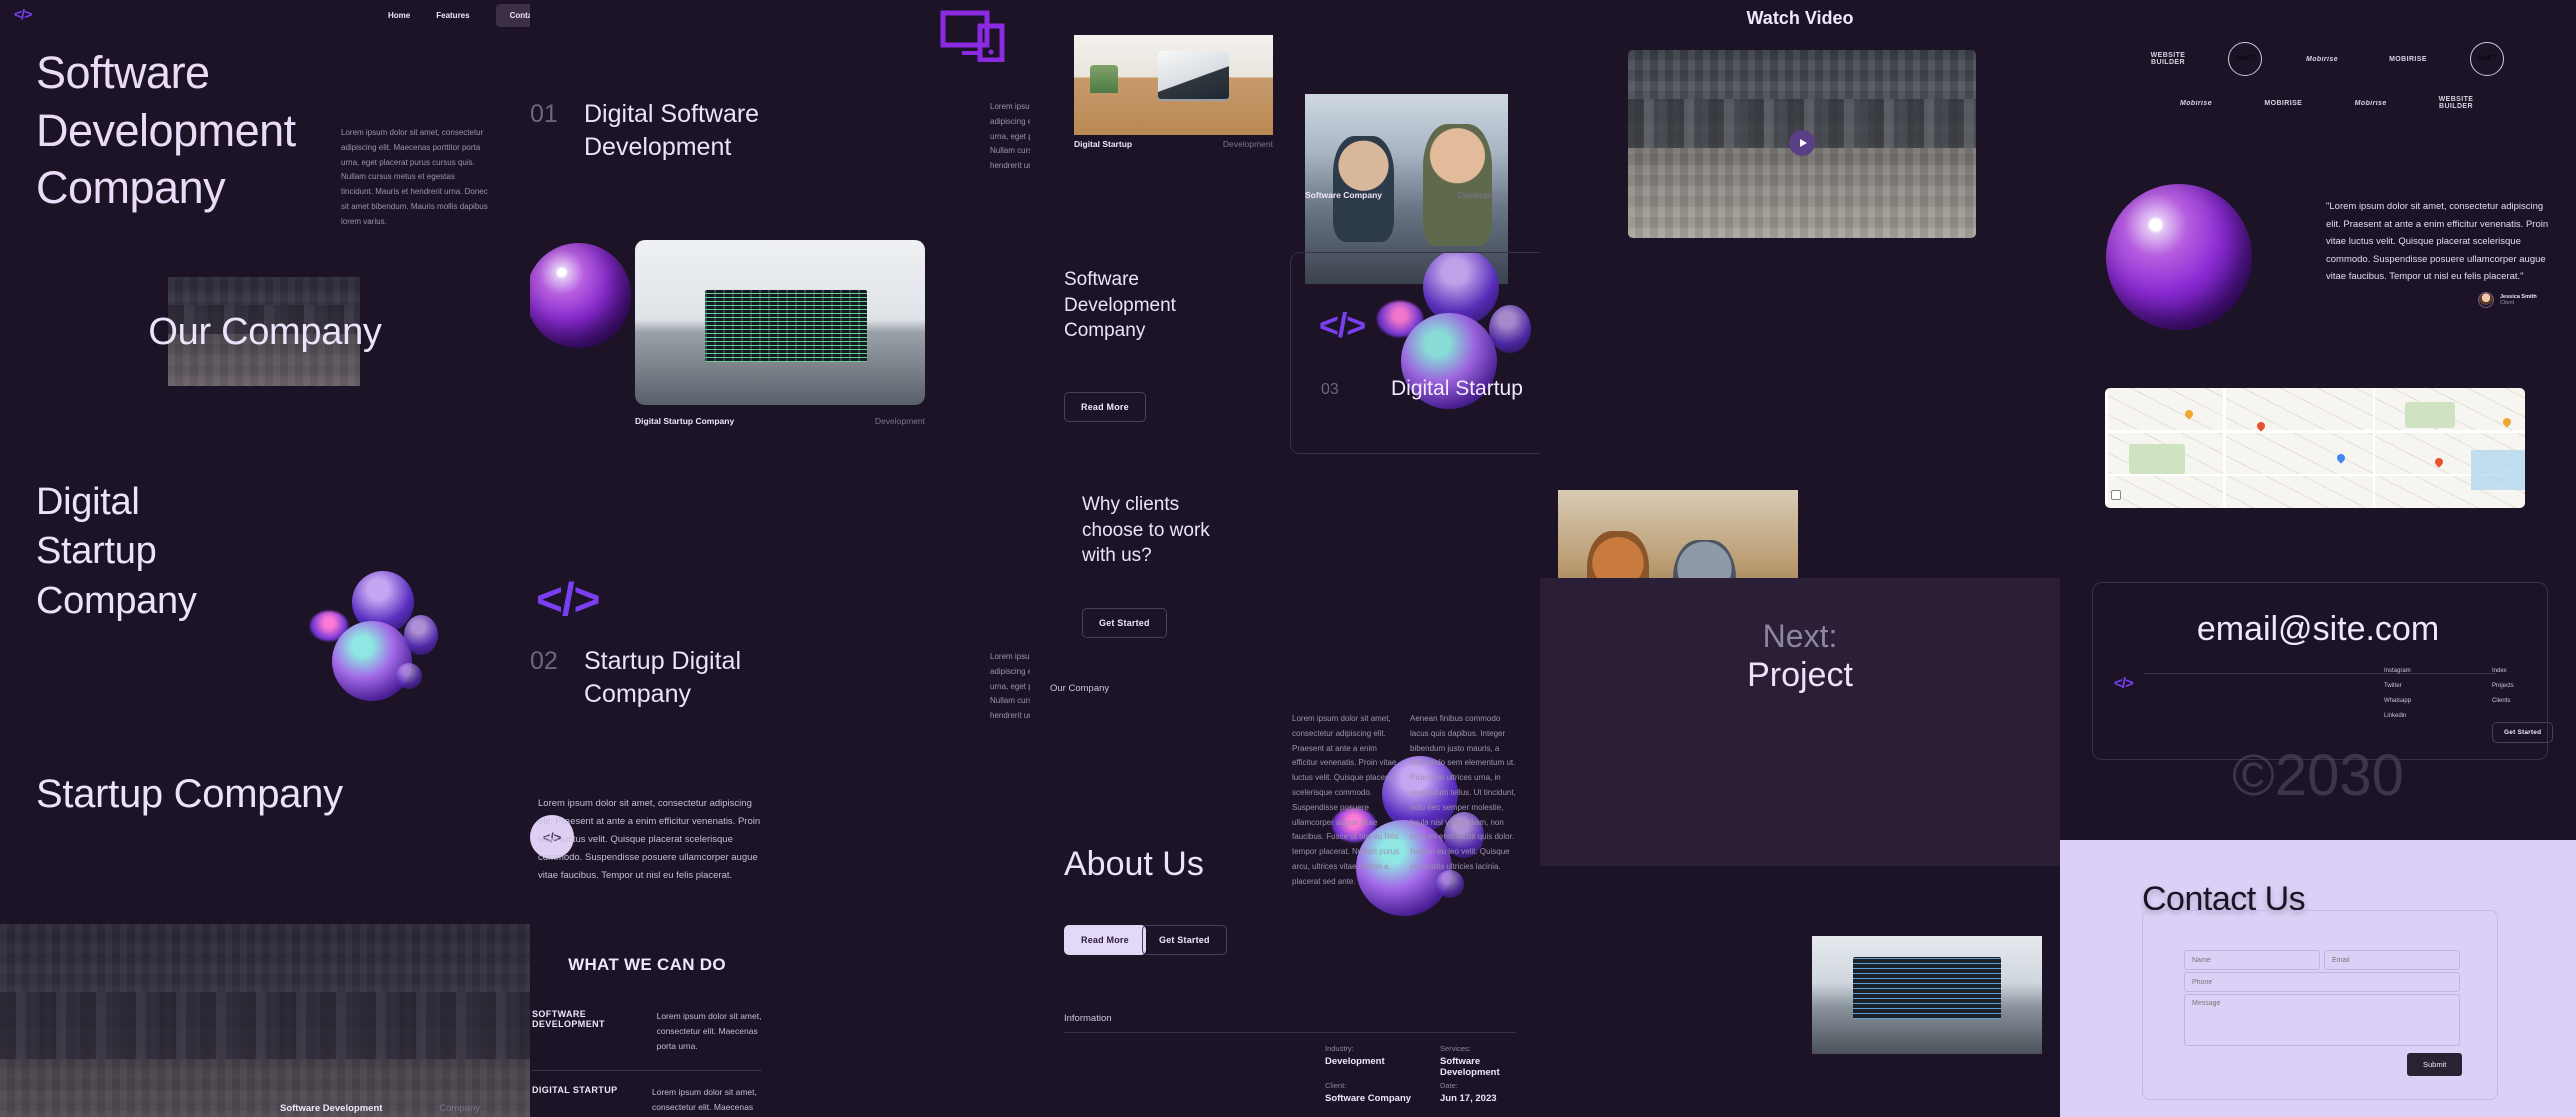  What do you see at coordinates (575, 1089) in the screenshot?
I see `cando-row-key: DIGITAL STARTUP` at bounding box center [575, 1089].